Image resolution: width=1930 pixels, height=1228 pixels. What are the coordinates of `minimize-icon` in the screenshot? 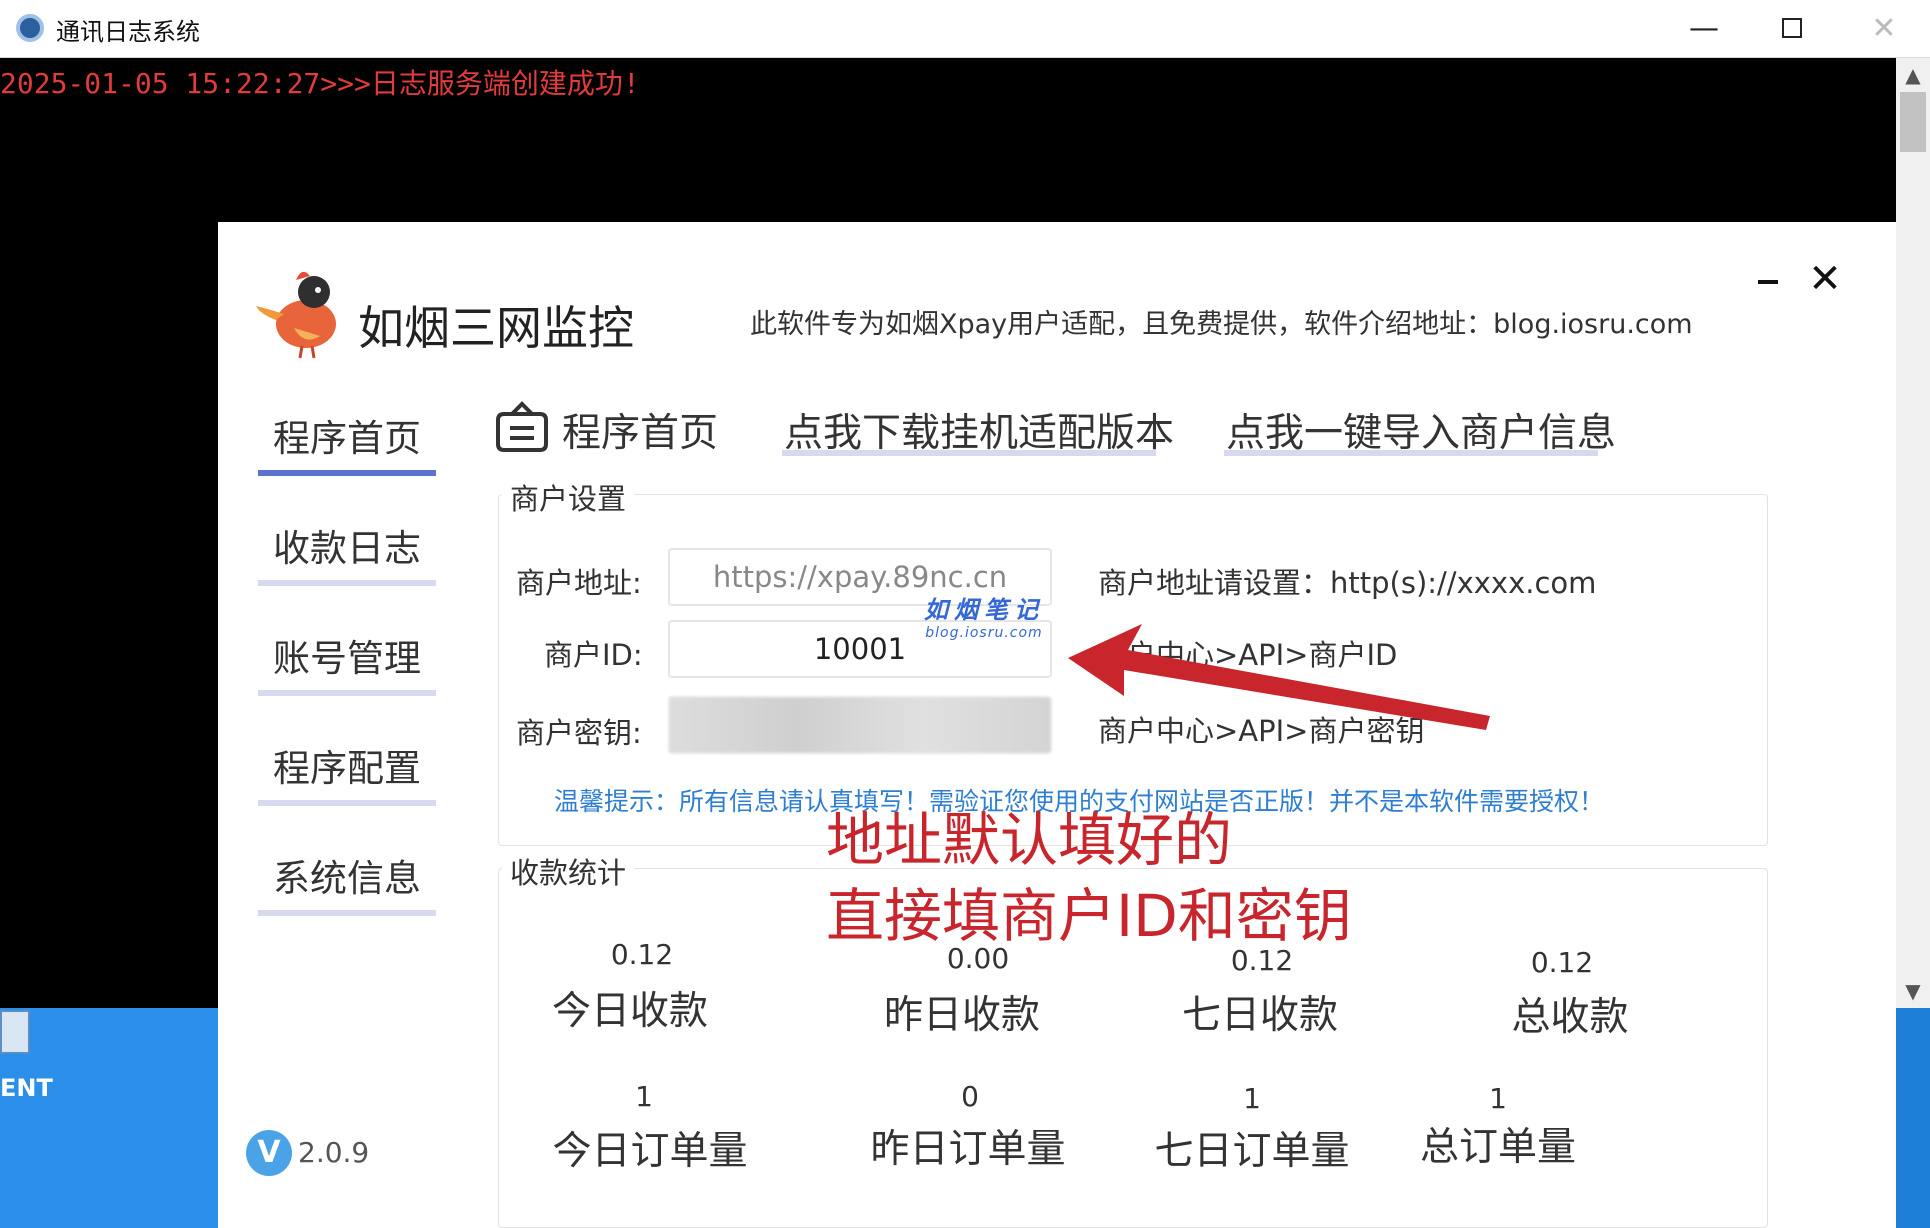 It's located at (1768, 282).